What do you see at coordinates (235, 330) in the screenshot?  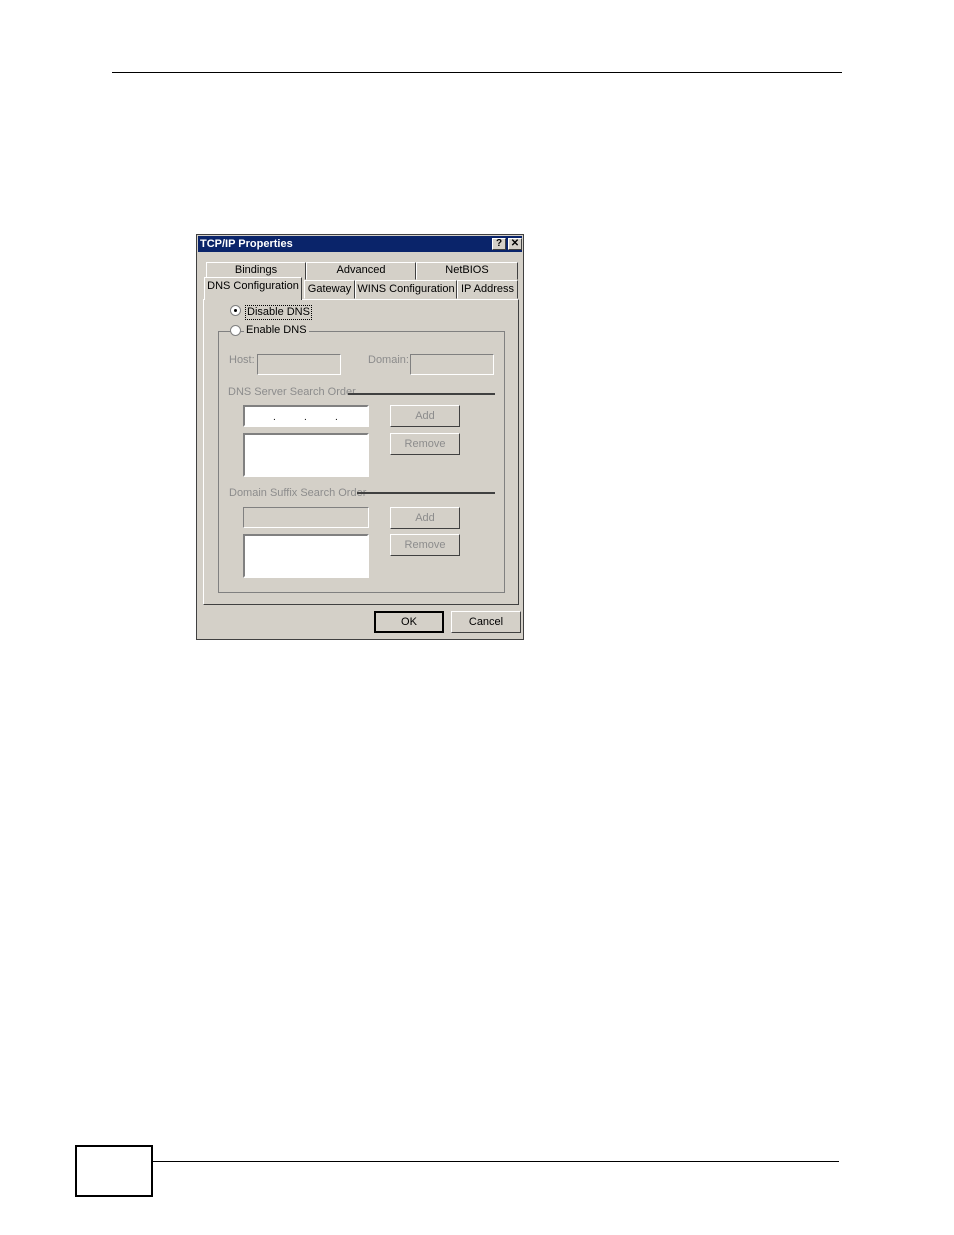 I see `enable-dns-radio` at bounding box center [235, 330].